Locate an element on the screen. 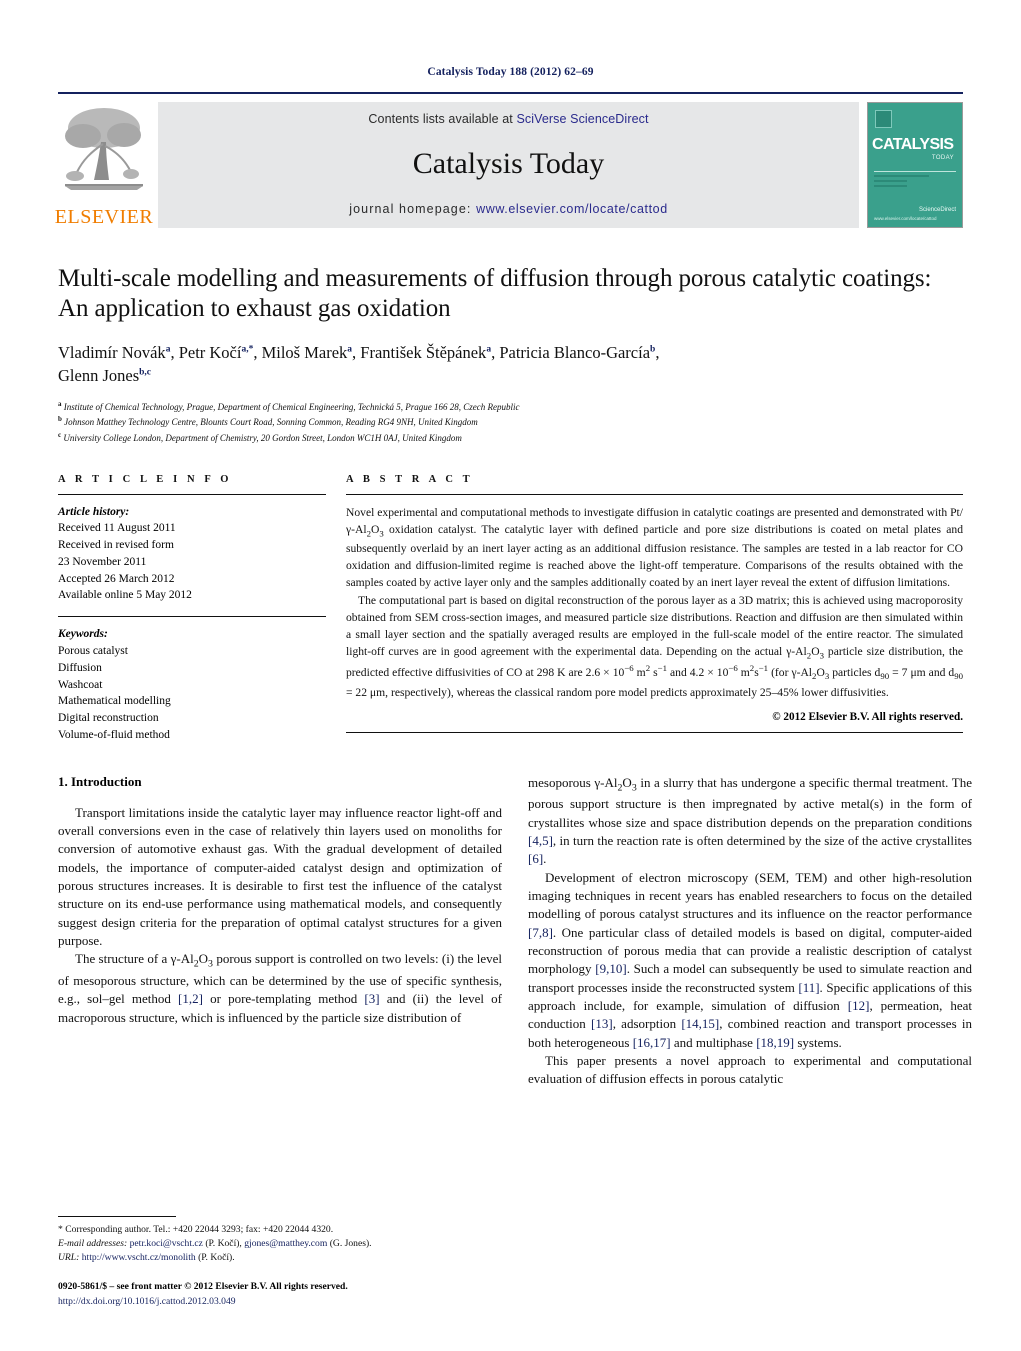  contents-prefix-text: Contents lists available at is located at coordinates (442, 119).